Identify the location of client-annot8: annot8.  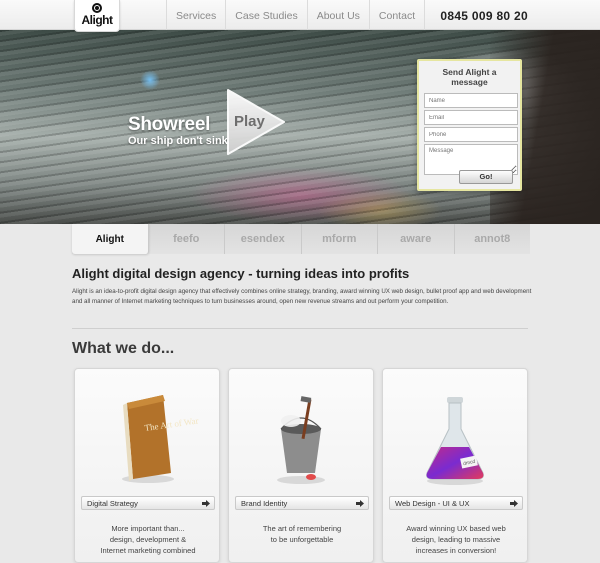
(493, 239).